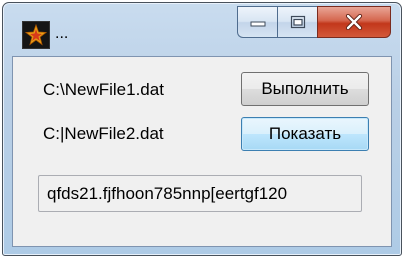 The width and height of the screenshot is (406, 261). What do you see at coordinates (305, 89) in the screenshot?
I see `execute-button: Выполнить` at bounding box center [305, 89].